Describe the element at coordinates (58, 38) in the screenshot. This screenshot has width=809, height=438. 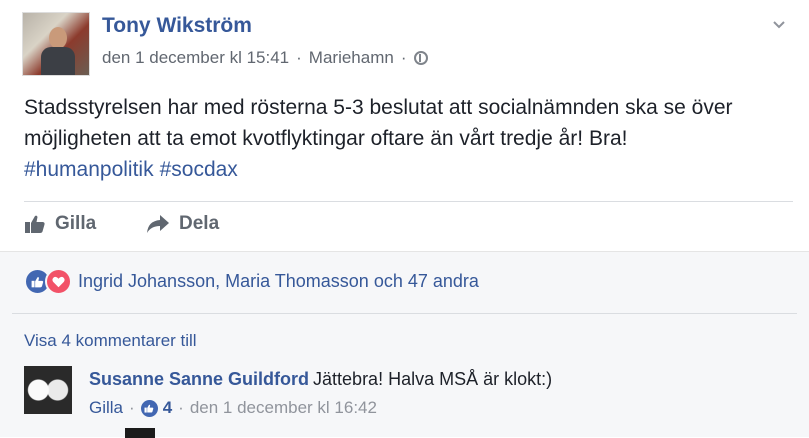
I see `avatar-face` at that location.